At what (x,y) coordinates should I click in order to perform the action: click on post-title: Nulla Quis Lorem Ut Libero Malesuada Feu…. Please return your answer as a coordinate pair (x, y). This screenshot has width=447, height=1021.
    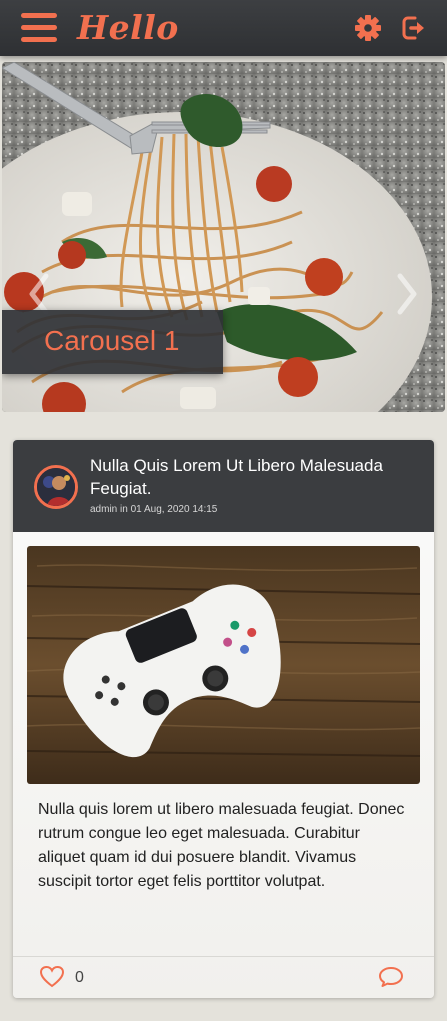
    Looking at the image, I should click on (257, 477).